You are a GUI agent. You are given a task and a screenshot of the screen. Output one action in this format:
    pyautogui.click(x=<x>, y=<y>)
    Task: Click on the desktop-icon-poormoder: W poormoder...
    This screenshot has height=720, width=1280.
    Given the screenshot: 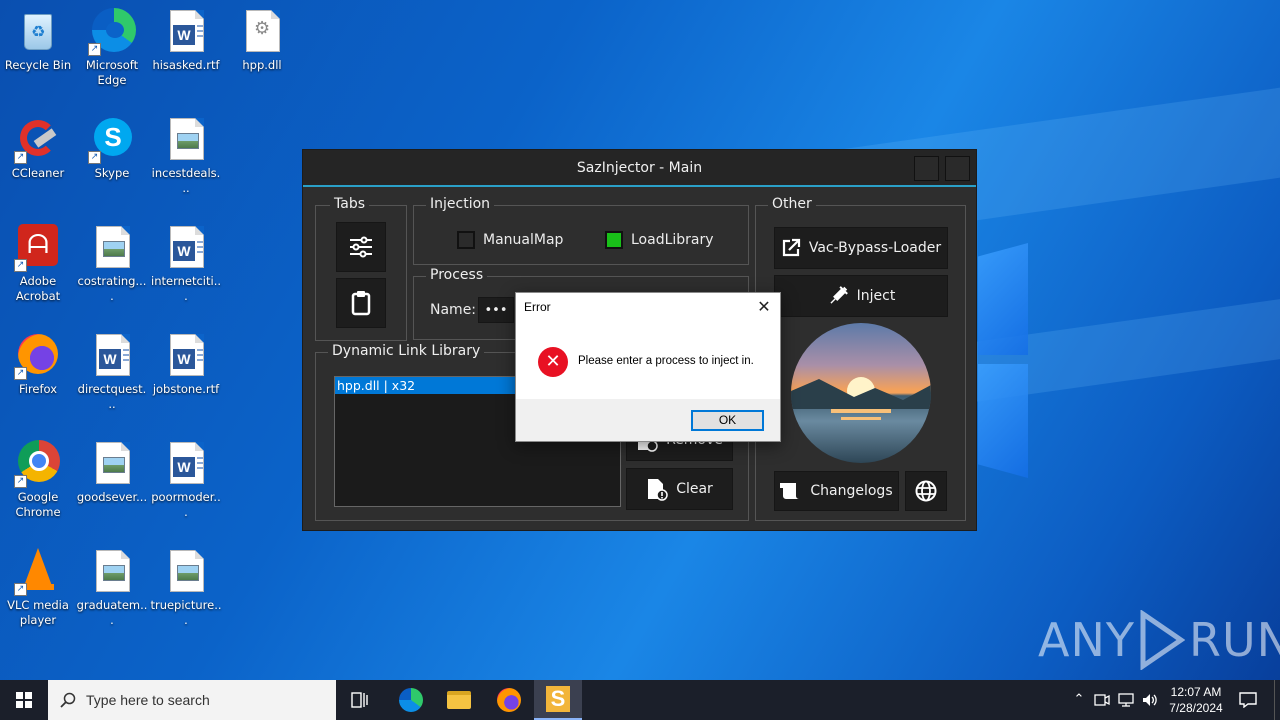 What is the action you would take?
    pyautogui.click(x=186, y=480)
    